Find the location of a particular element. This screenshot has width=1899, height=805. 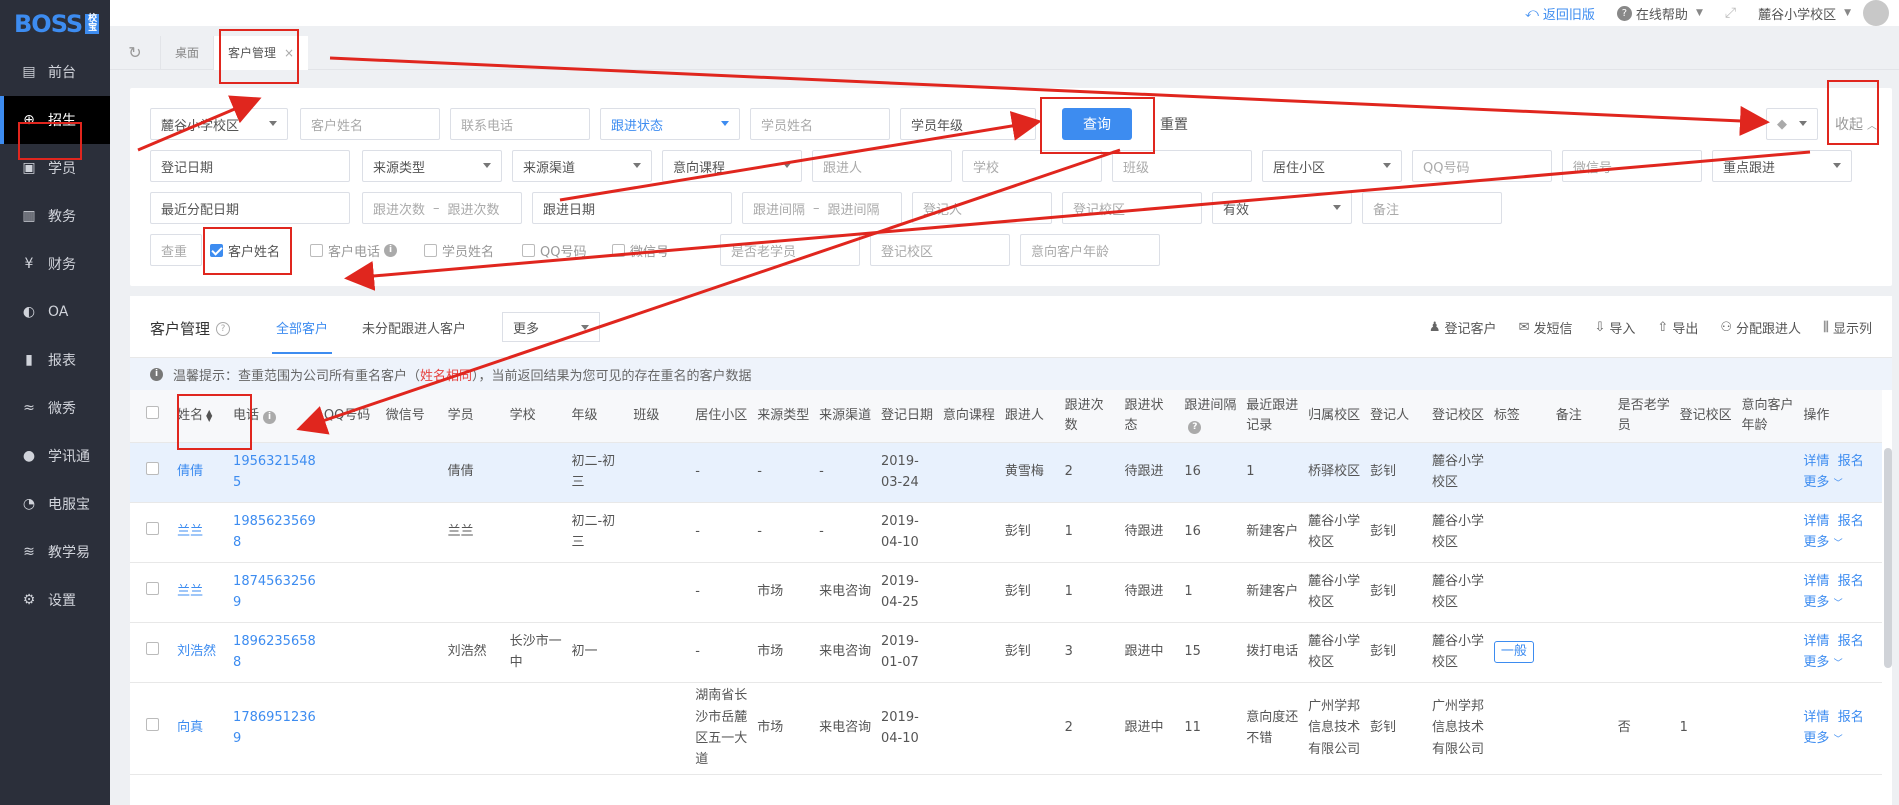

reg-date-input: 登记日期 is located at coordinates (250, 166).